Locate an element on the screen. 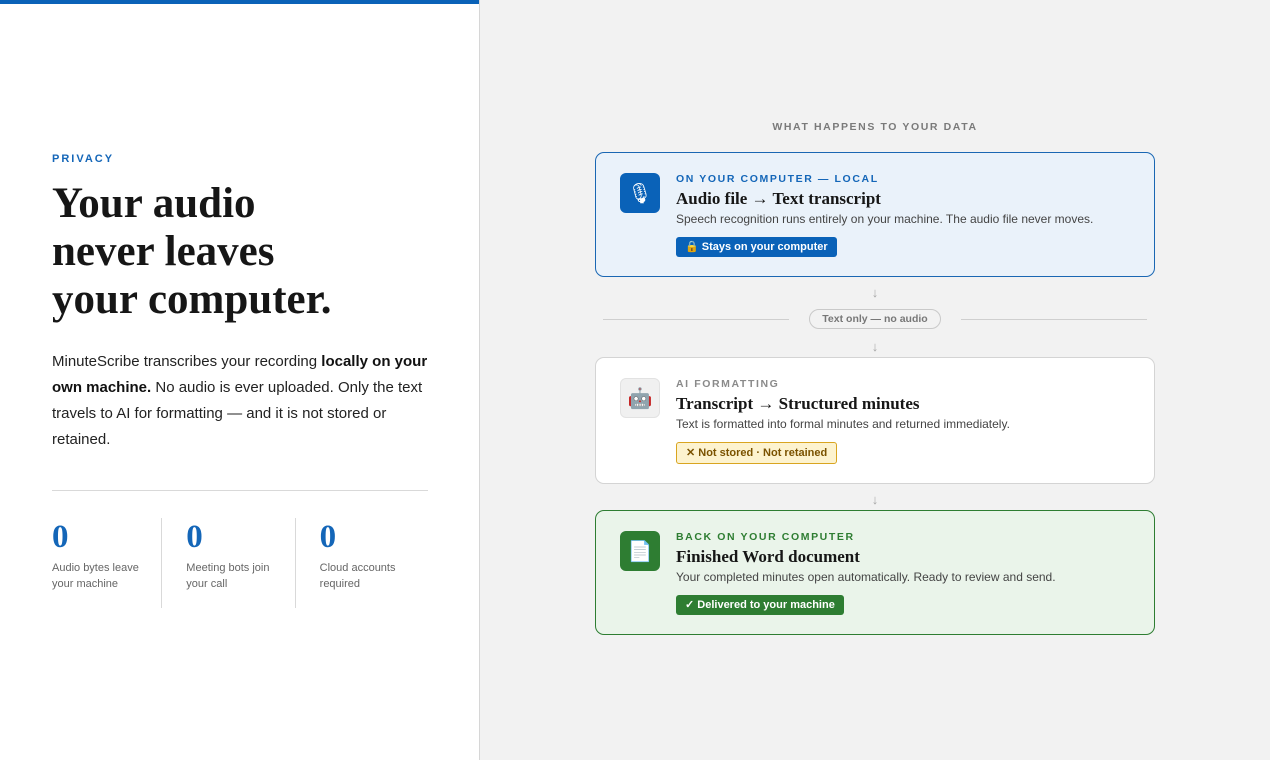  card-title: Transcript → Structured minutes is located at coordinates (798, 403).